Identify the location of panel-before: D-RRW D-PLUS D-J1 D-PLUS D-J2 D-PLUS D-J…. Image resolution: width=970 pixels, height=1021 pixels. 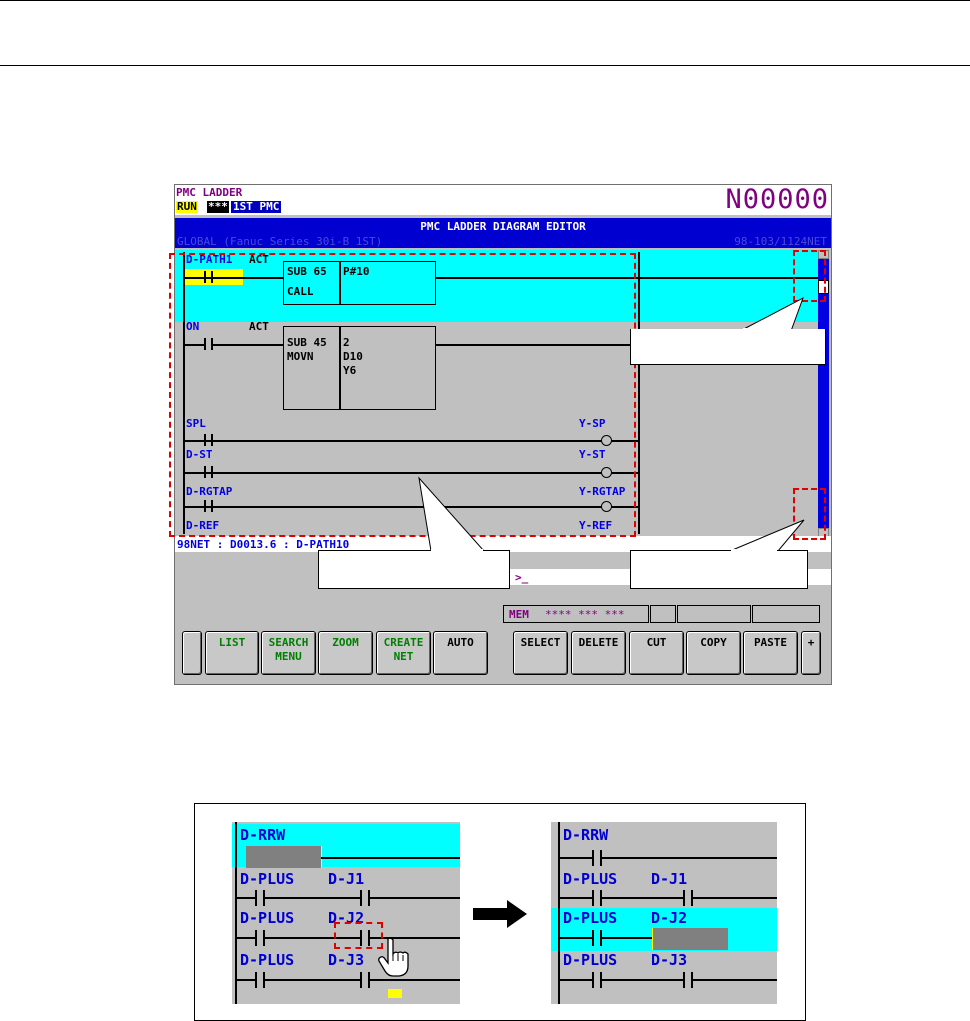
(346, 913).